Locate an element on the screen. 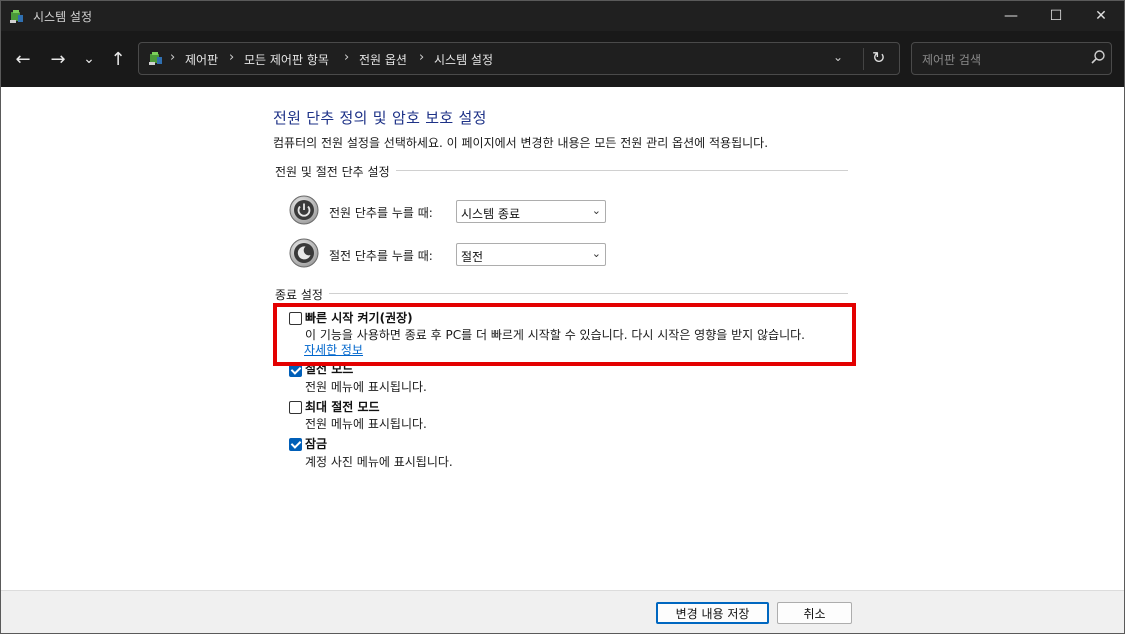 The width and height of the screenshot is (1125, 634). breadcrumb-control-panel: 제어판 is located at coordinates (201, 59).